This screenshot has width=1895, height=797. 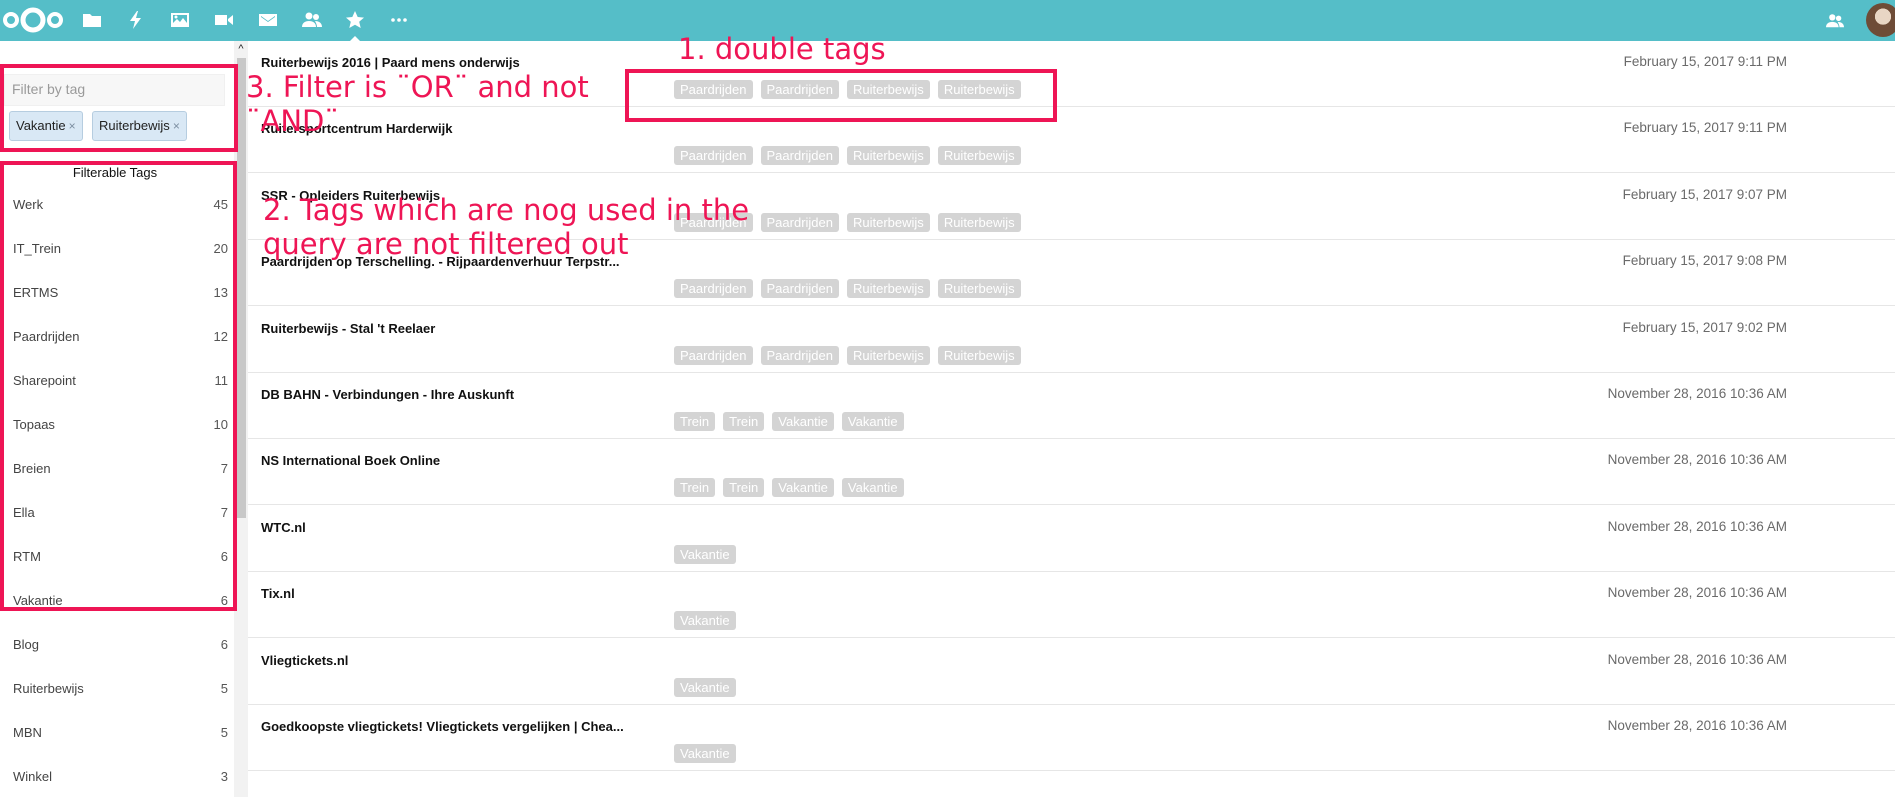 What do you see at coordinates (1880, 20) in the screenshot?
I see `user-avatar` at bounding box center [1880, 20].